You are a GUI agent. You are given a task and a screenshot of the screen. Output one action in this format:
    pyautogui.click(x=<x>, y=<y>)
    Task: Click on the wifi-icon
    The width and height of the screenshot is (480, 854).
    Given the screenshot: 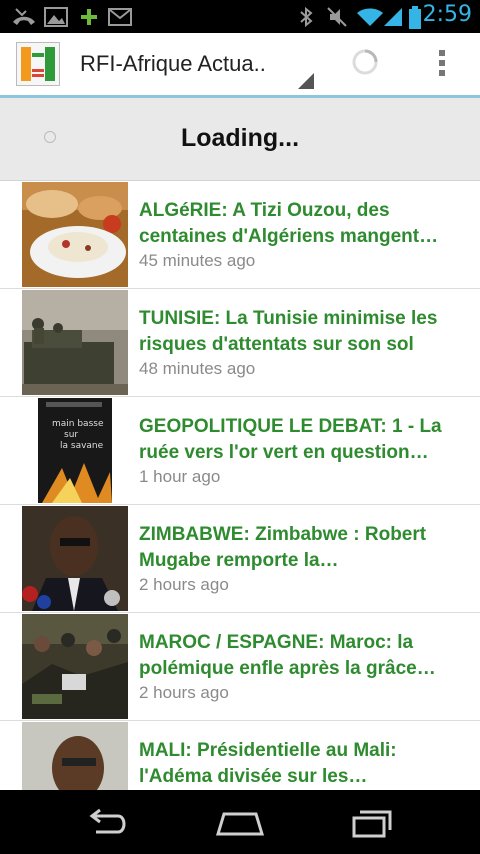 What is the action you would take?
    pyautogui.click(x=370, y=17)
    